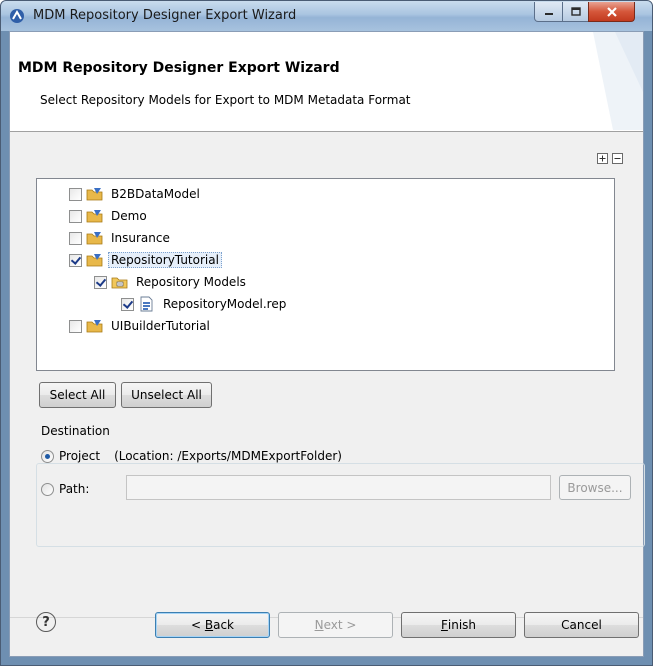  Describe the element at coordinates (160, 326) in the screenshot. I see `tree-item-label: UIBuilderTutorial` at that location.